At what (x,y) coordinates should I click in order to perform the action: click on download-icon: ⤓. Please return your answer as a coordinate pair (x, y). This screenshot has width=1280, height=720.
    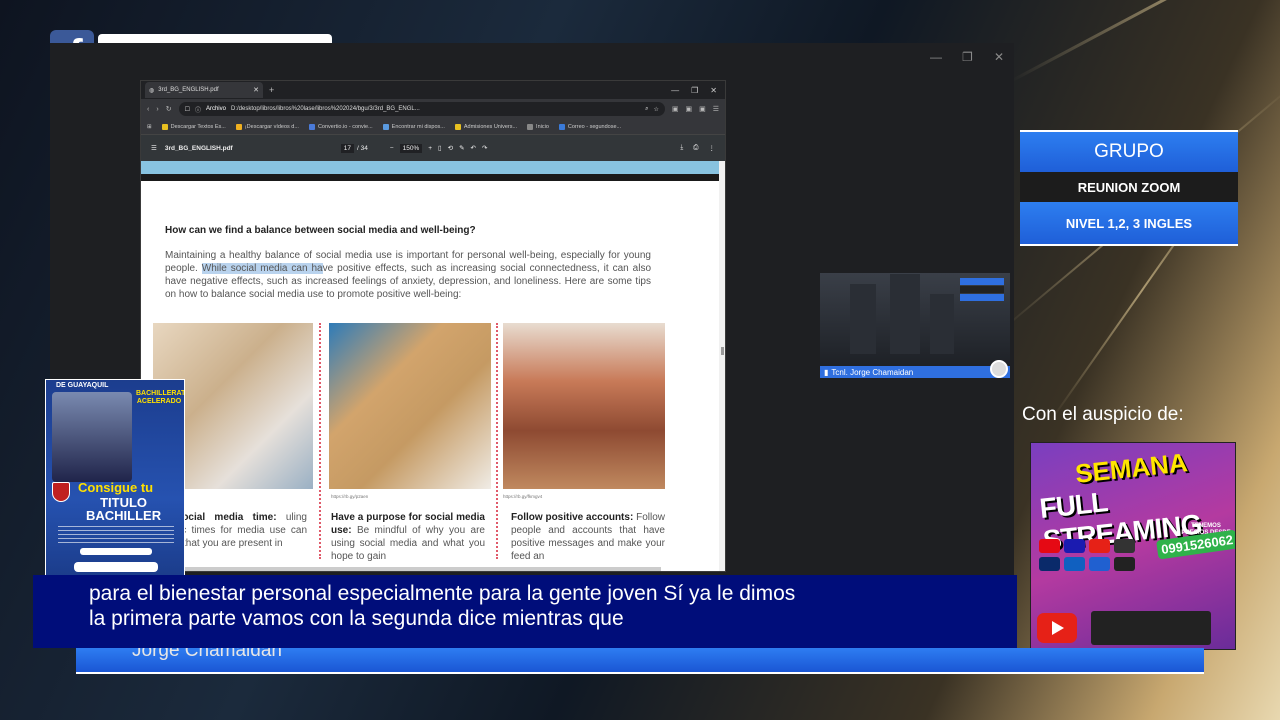
    Looking at the image, I should click on (681, 148).